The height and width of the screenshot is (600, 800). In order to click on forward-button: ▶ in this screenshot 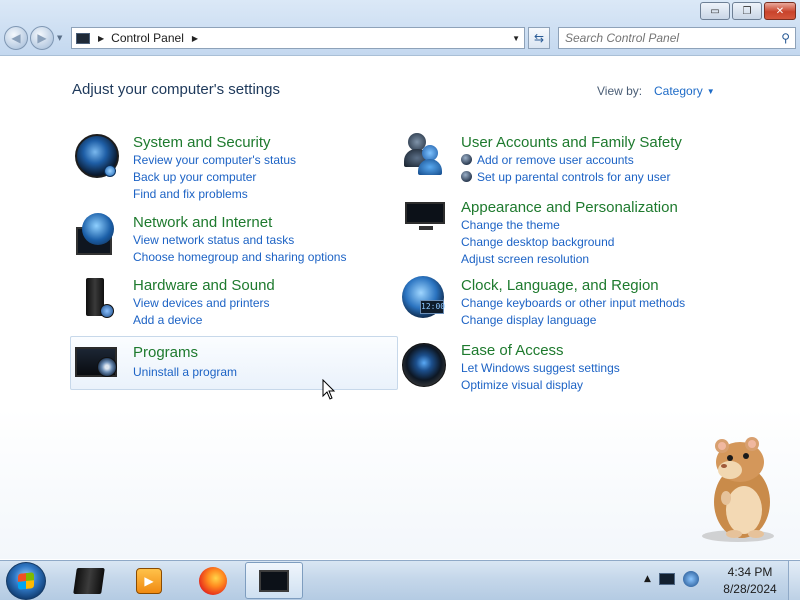, I will do `click(42, 38)`.